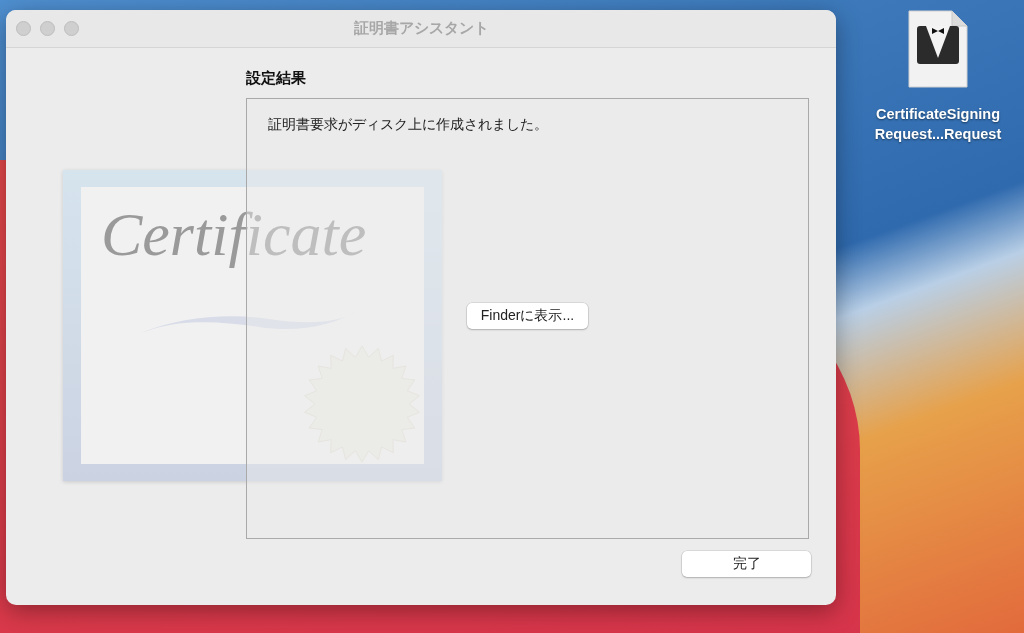 The image size is (1024, 633). Describe the element at coordinates (408, 125) in the screenshot. I see `result-message: 証明書要求がディスク上に作成されました。` at that location.